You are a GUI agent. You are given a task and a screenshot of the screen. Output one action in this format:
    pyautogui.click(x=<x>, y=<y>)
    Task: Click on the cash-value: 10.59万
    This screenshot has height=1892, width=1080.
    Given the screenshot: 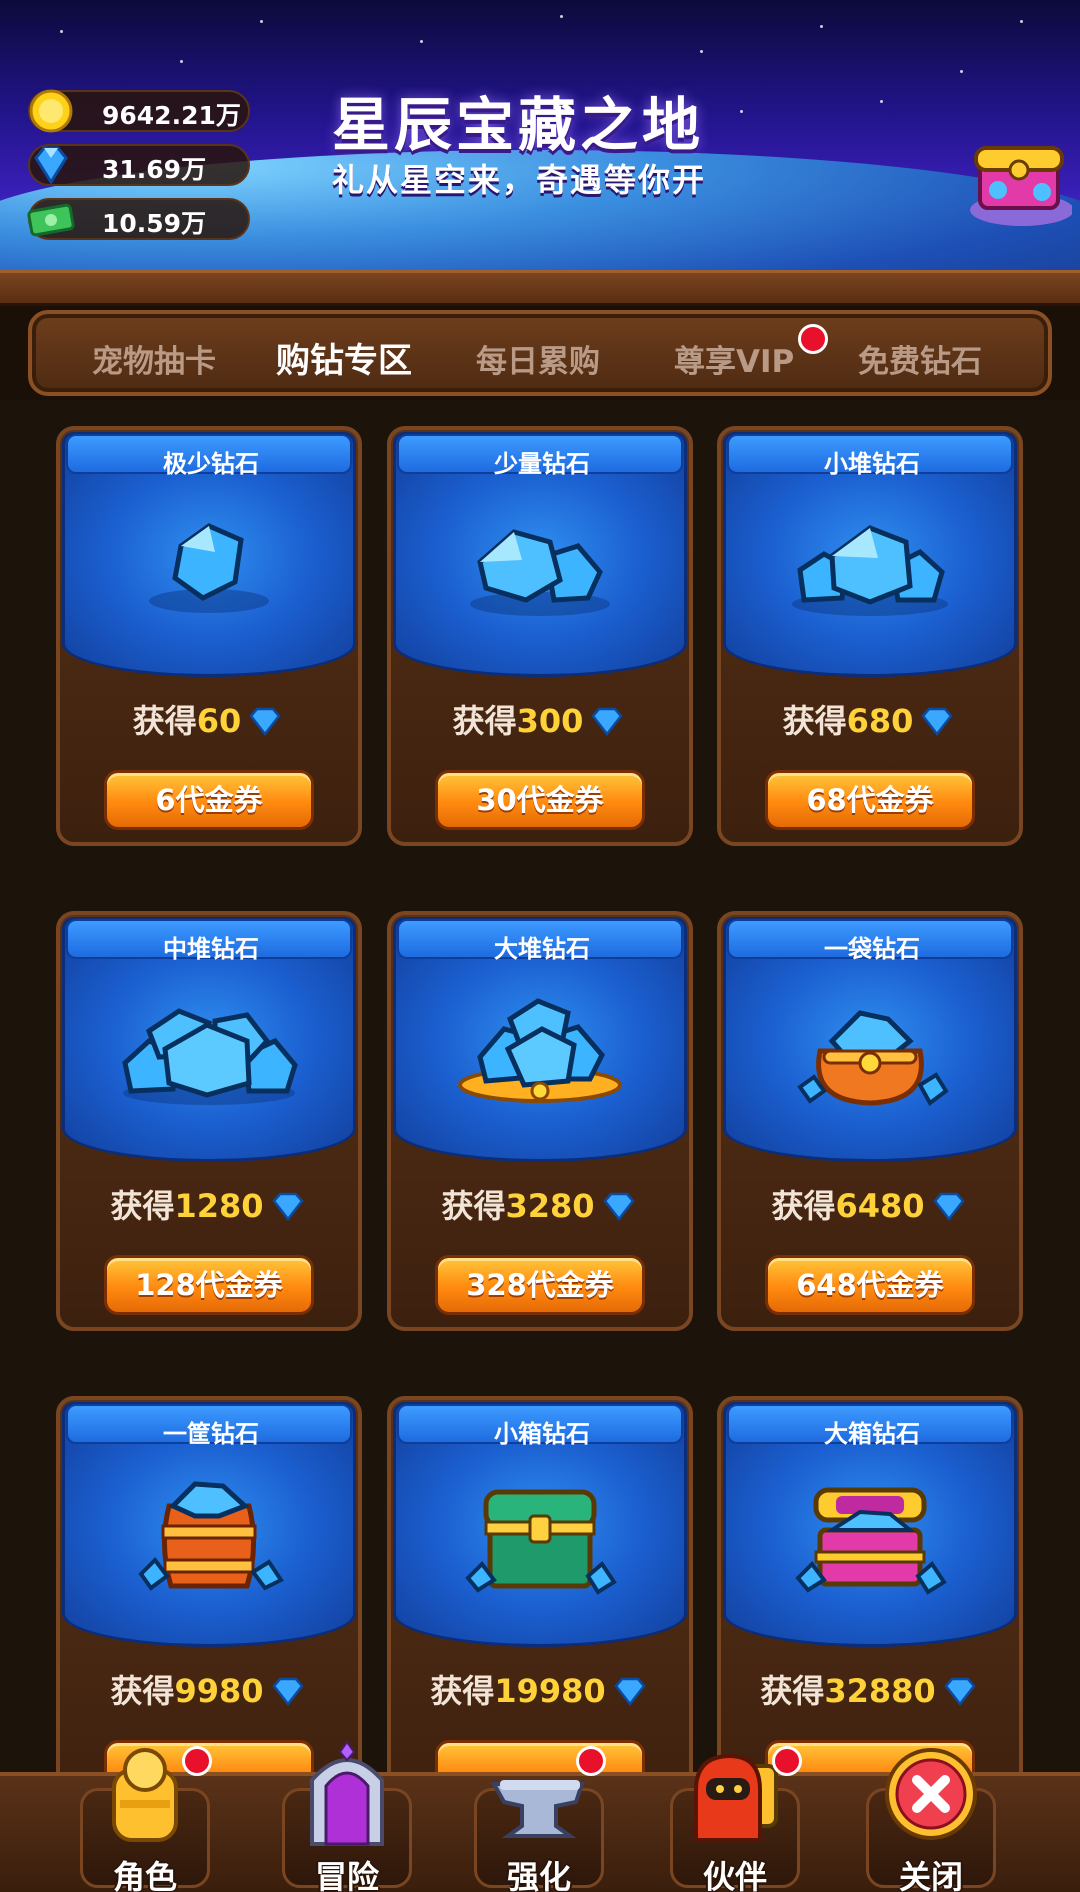 What is the action you would take?
    pyautogui.click(x=154, y=223)
    